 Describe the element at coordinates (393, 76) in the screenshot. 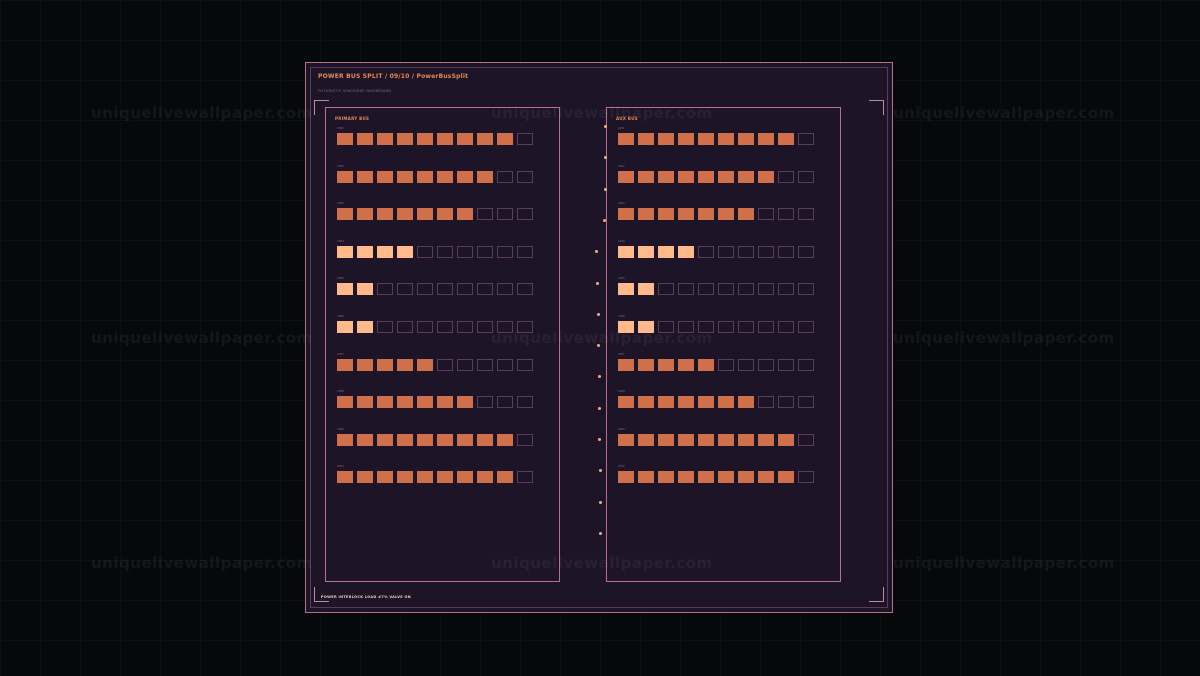

I see `dashboard-title: POWER BUS SPLIT / 09/10 / PowerBusSplit` at that location.